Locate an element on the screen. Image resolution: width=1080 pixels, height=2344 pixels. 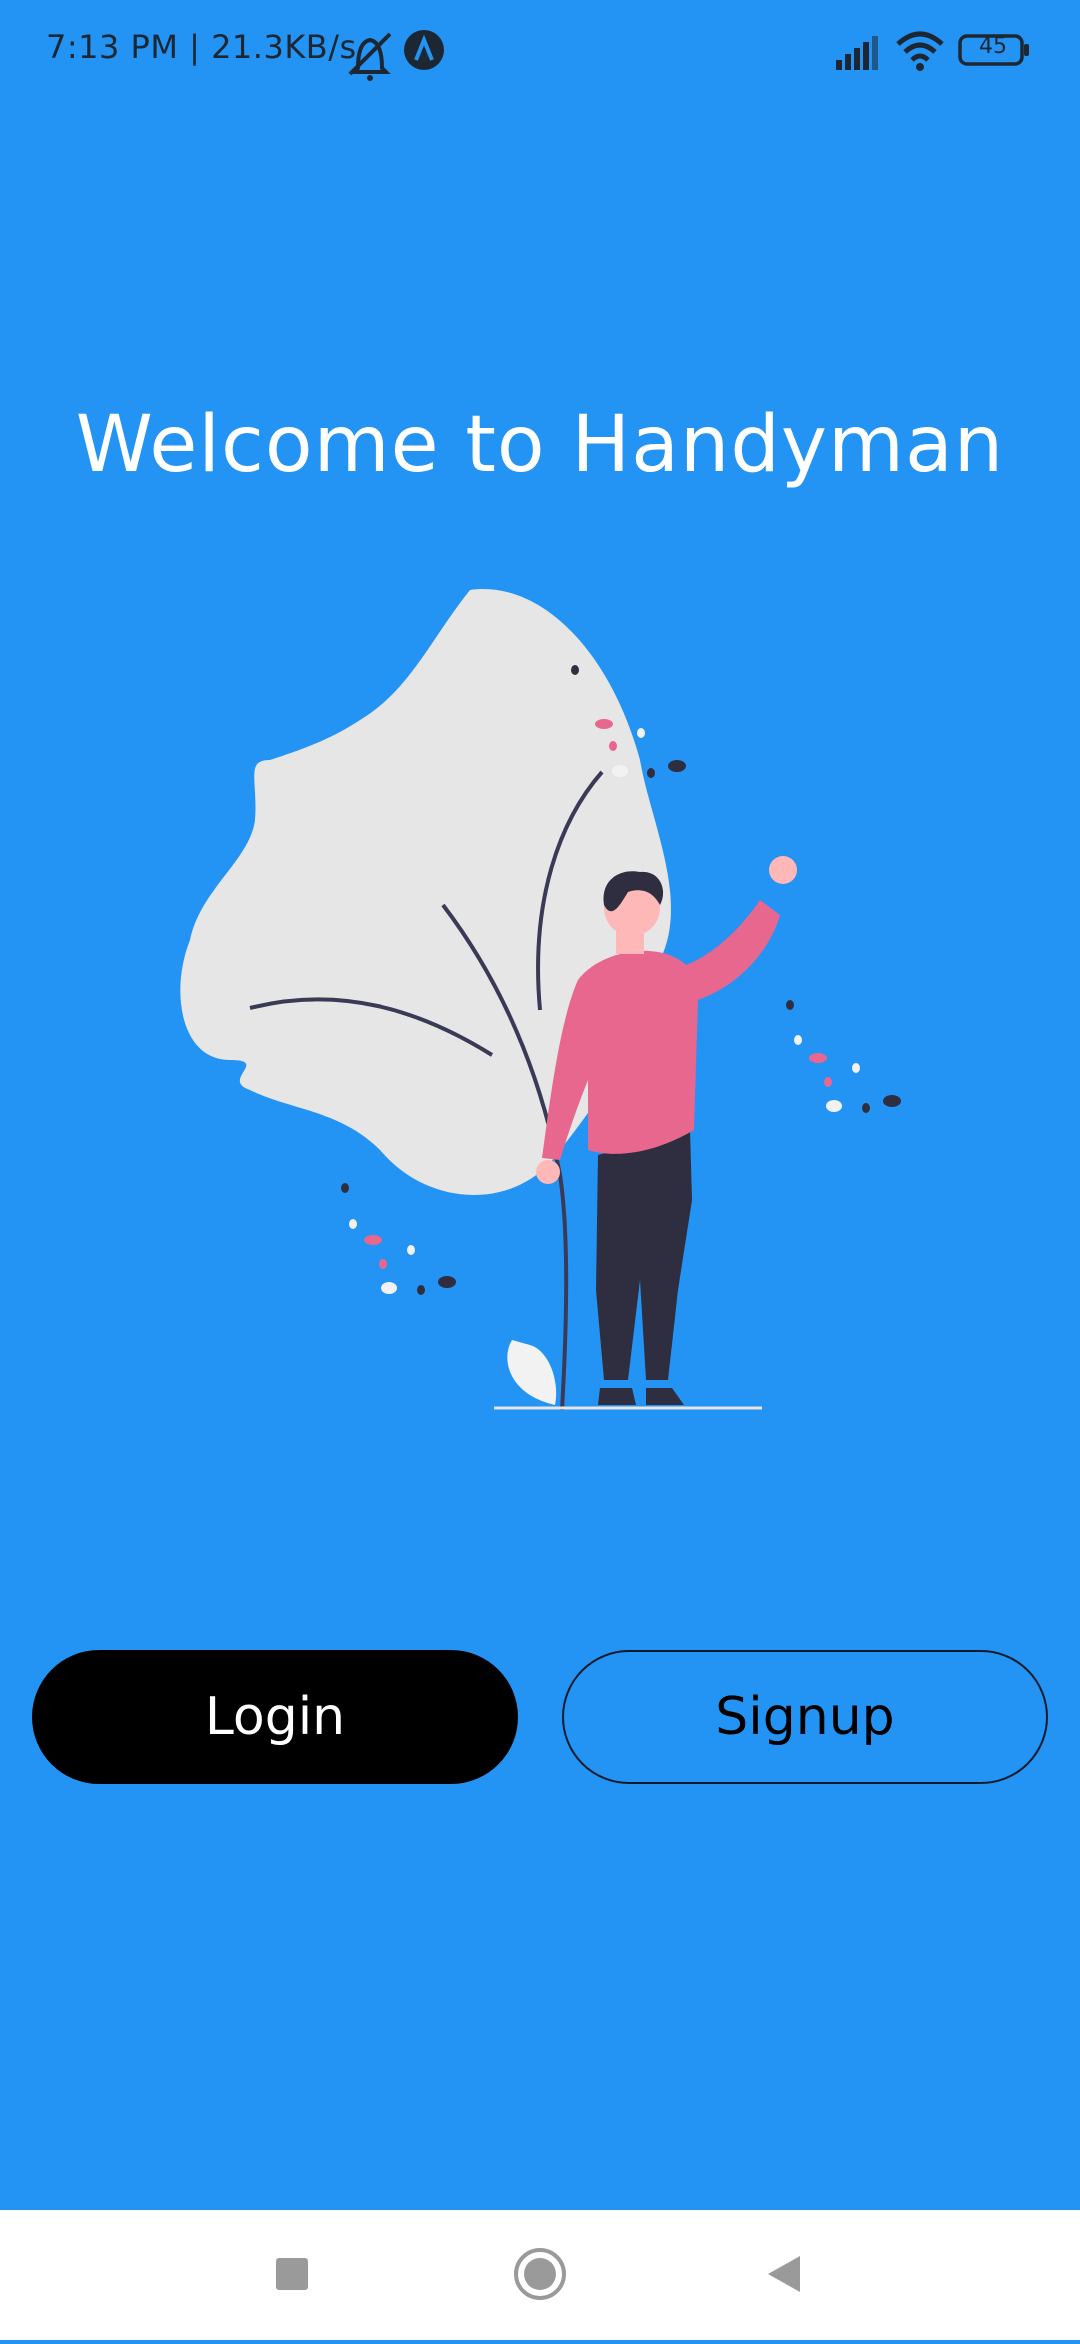
signup-button: Signup is located at coordinates (805, 1717).